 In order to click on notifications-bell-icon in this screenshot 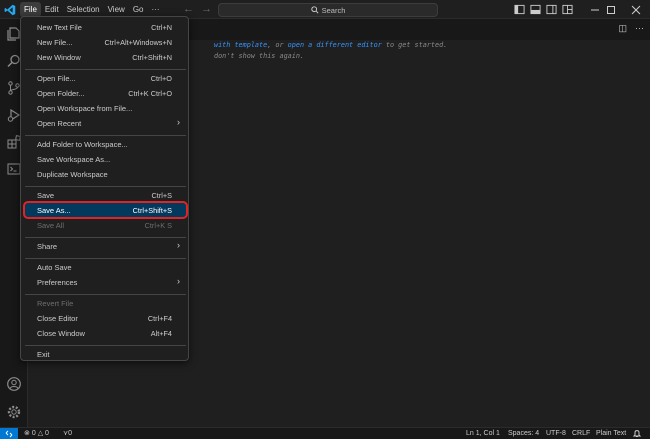, I will do `click(637, 434)`.